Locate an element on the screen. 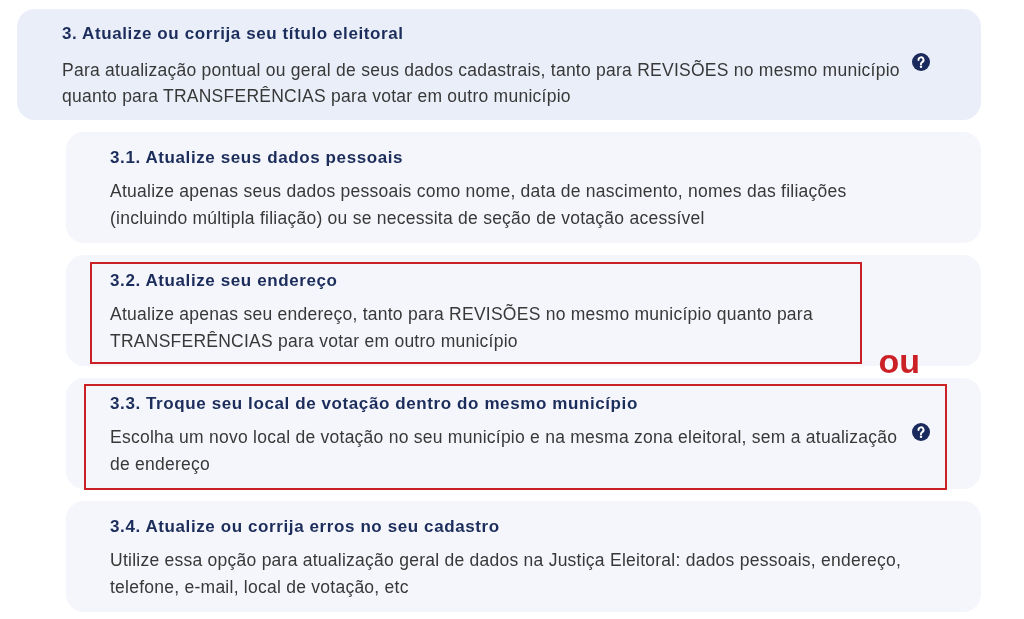 The width and height of the screenshot is (1024, 619). option-title: 3.4. Atualize ou corrija erros no seu cadastro is located at coordinates (305, 527).